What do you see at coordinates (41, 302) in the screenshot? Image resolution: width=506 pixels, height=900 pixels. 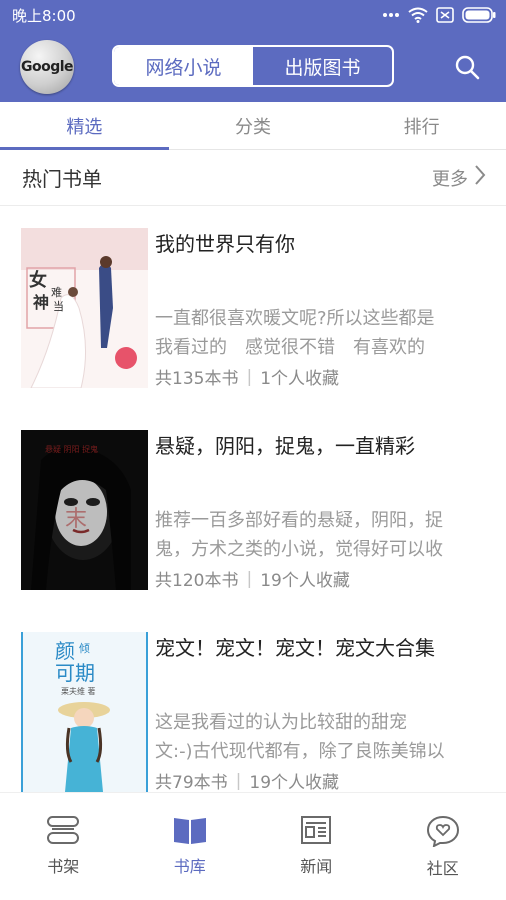 I see `svg-text: 神` at bounding box center [41, 302].